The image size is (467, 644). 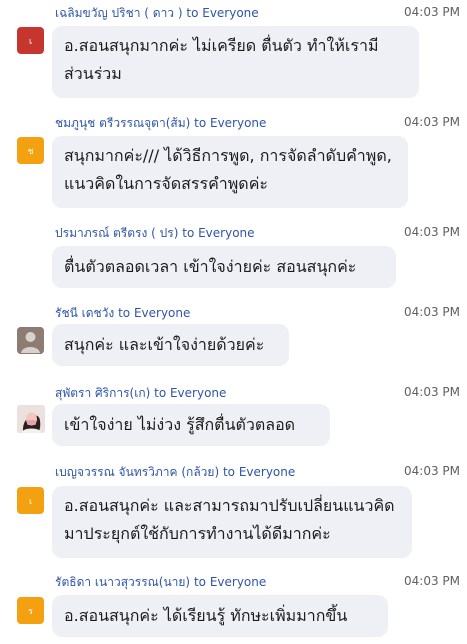 What do you see at coordinates (170, 345) in the screenshot?
I see `message-bubble: สนุกค่ะ และเข้าใจง่ายด้วยค่ะ` at bounding box center [170, 345].